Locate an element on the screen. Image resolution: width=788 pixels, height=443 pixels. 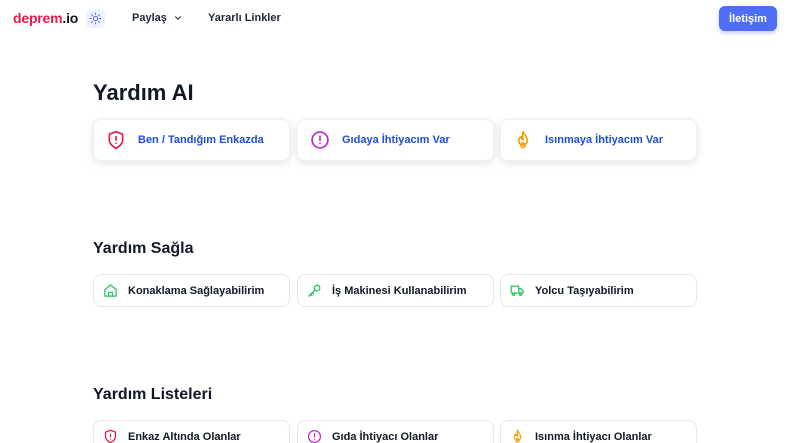
nav-useful-links-label: Yararlı Linkler is located at coordinates (244, 18).